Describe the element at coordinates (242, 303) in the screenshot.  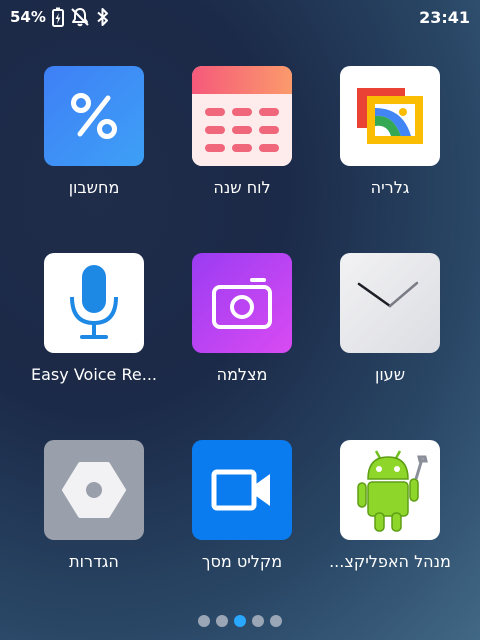
I see `camera-icon` at that location.